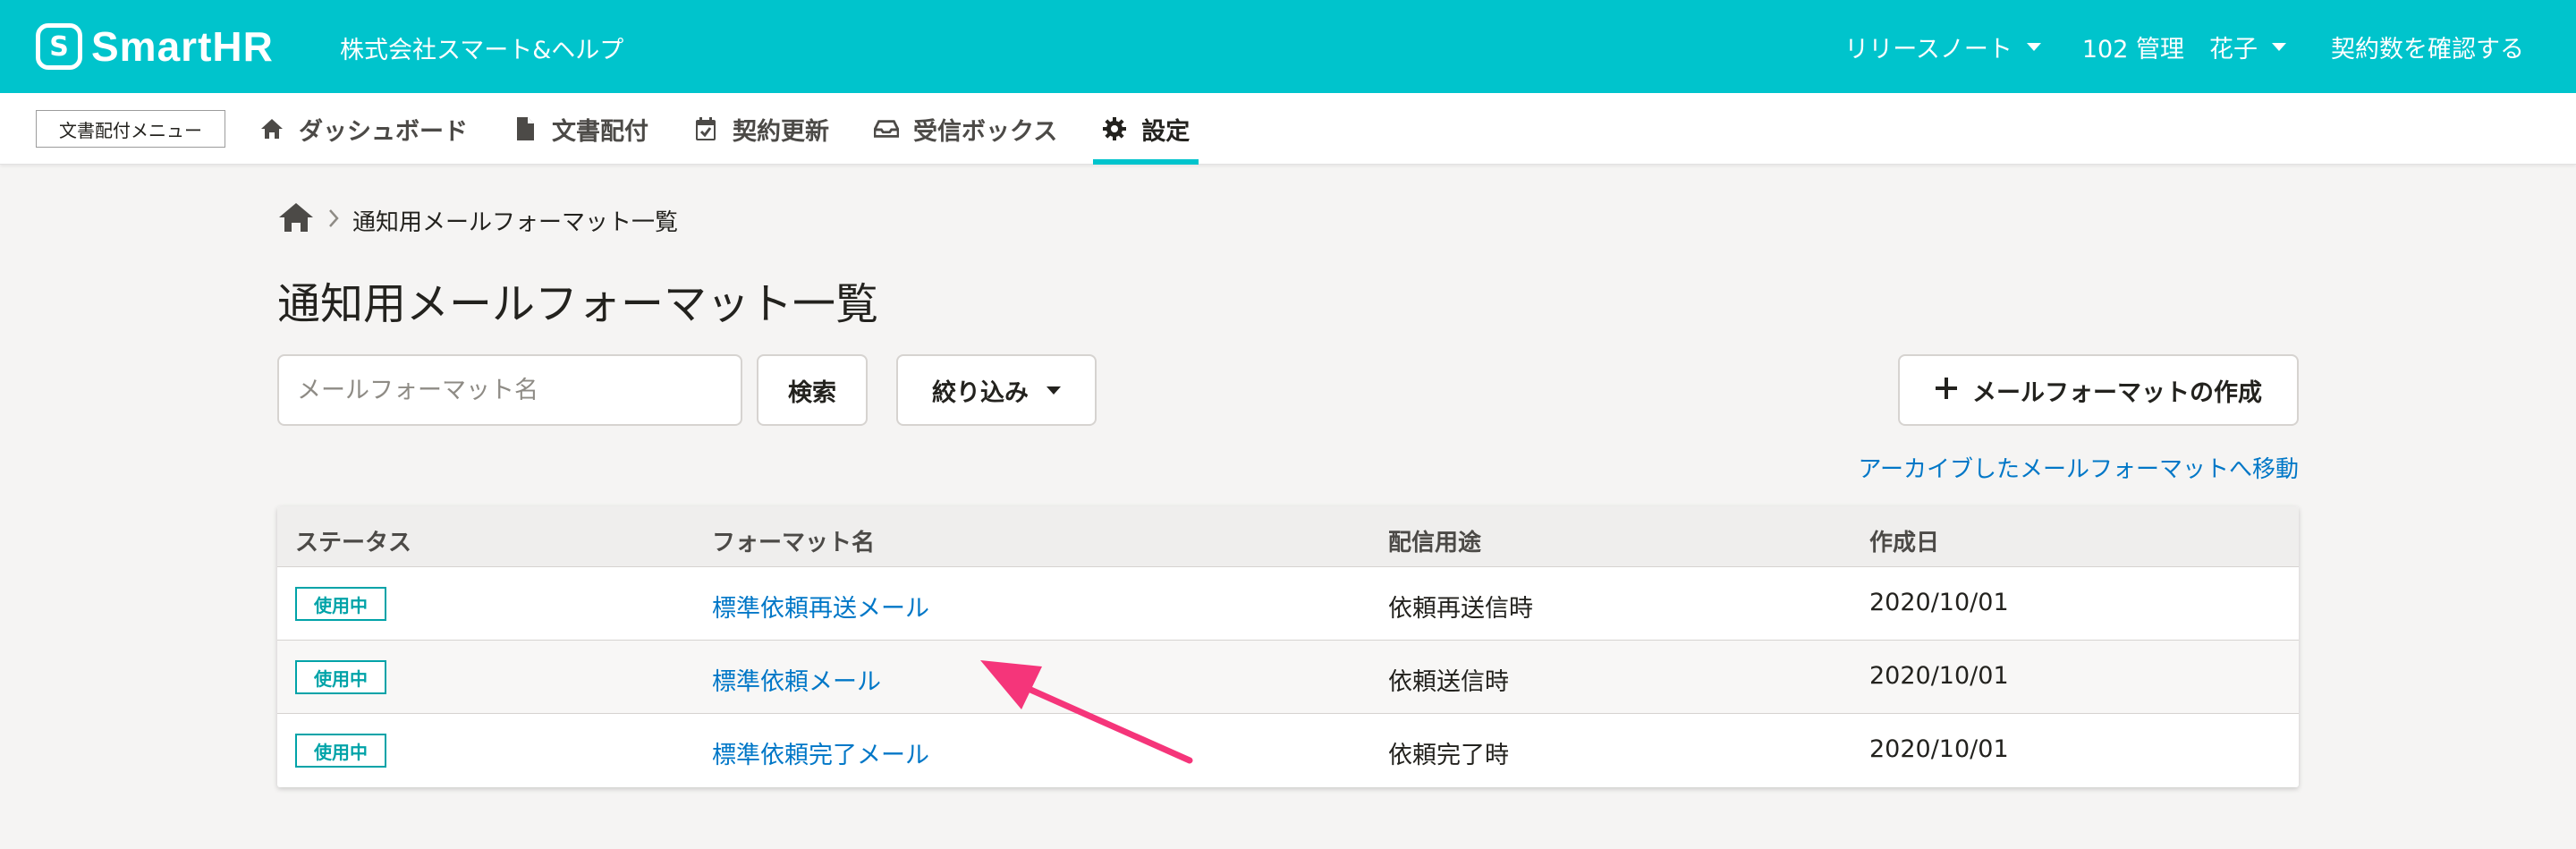  I want to click on search-input, so click(509, 390).